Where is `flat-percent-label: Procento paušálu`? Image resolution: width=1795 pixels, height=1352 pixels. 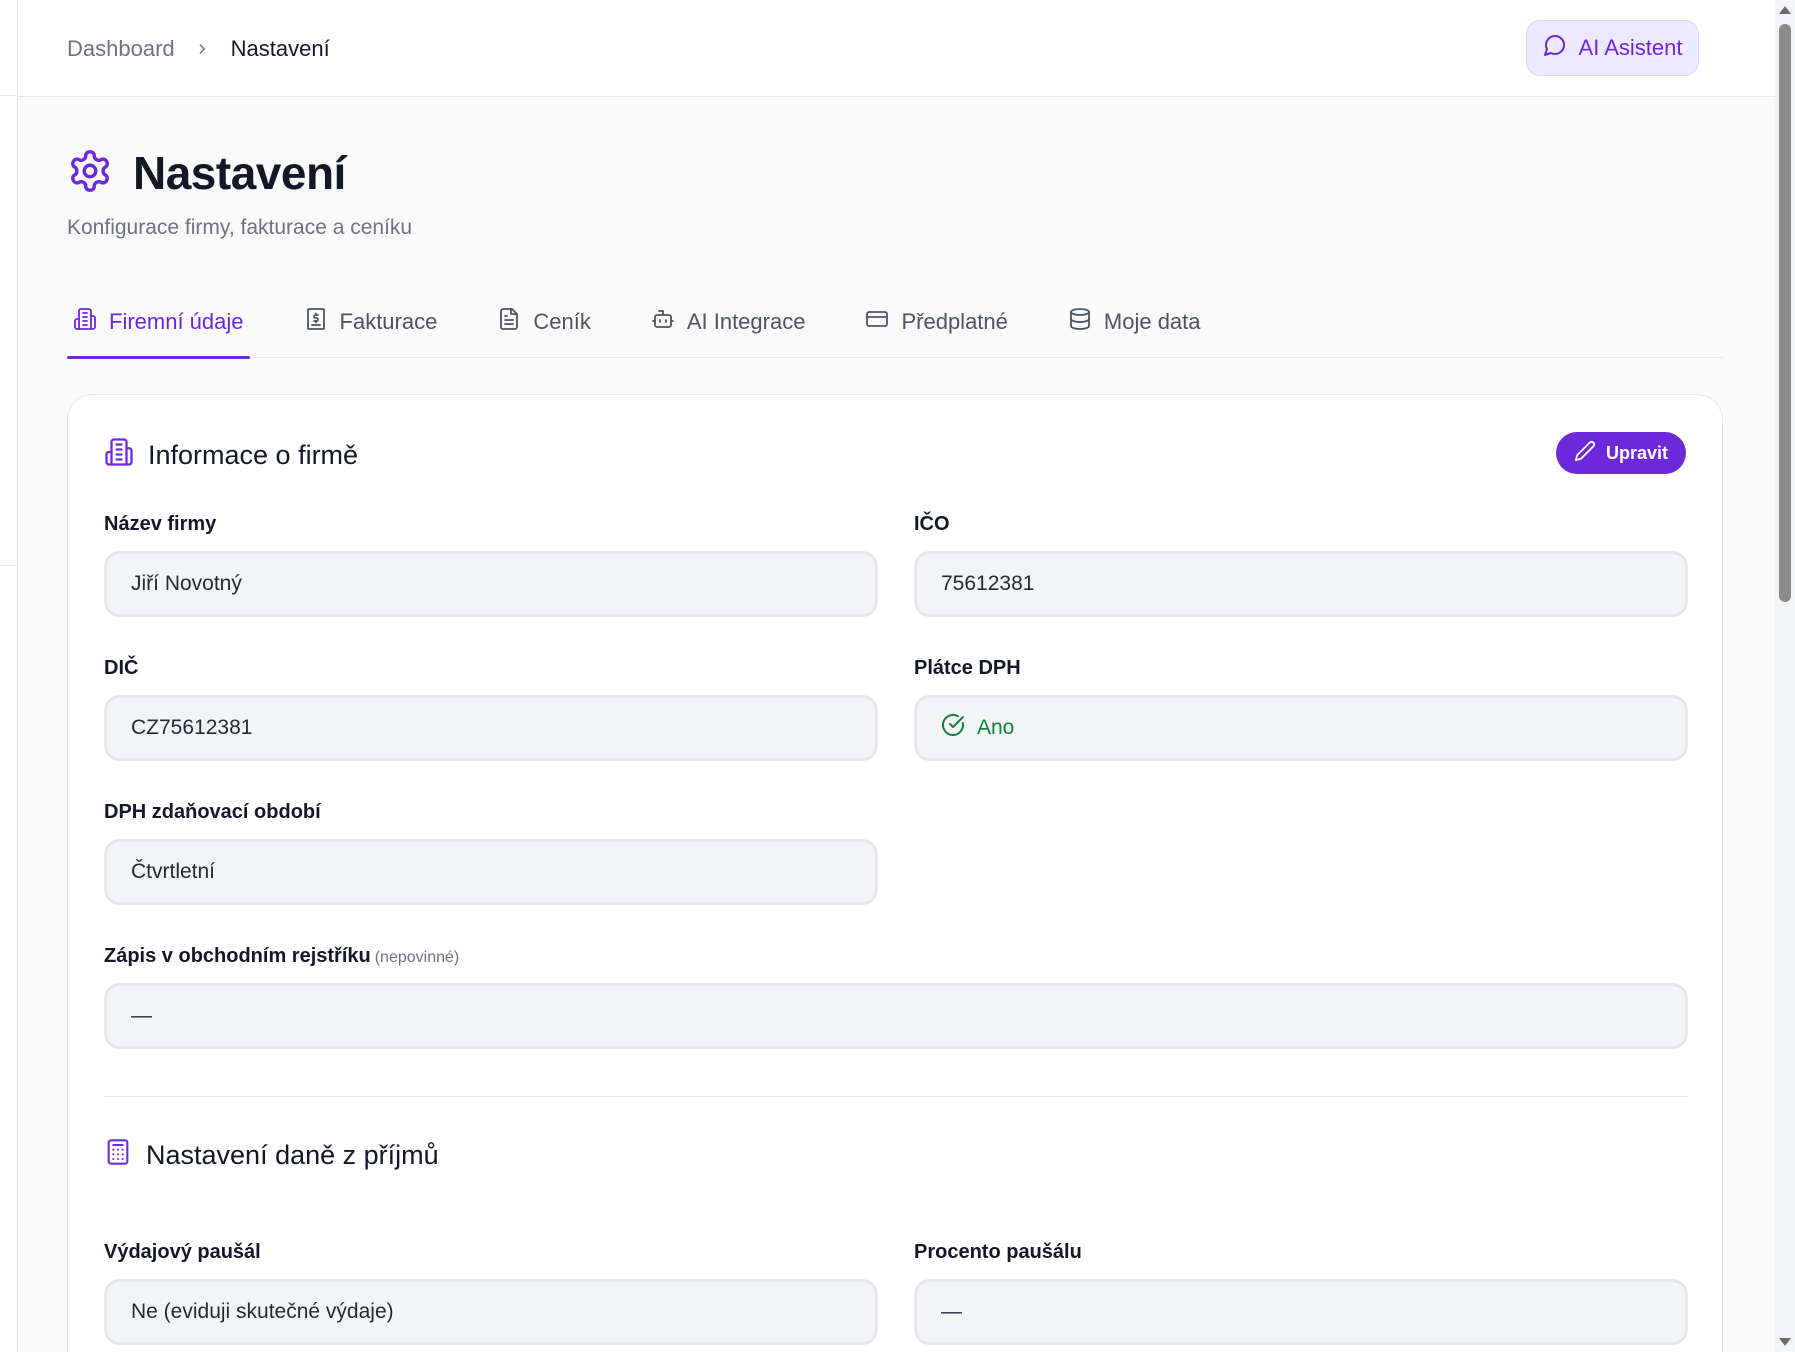
flat-percent-label: Procento paušálu is located at coordinates (998, 1252).